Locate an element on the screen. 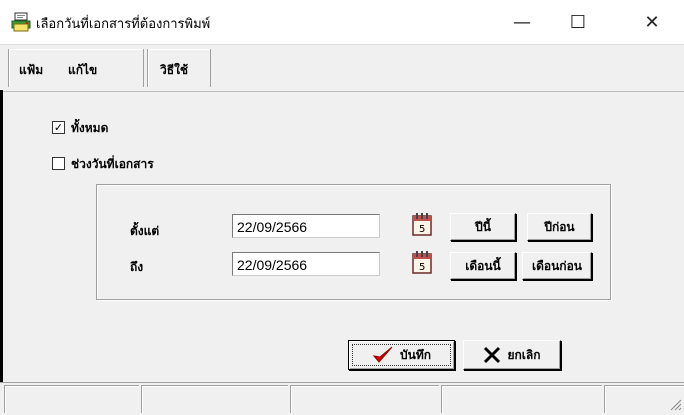 This screenshot has width=684, height=415. window-left-edge is located at coordinates (1, 250).